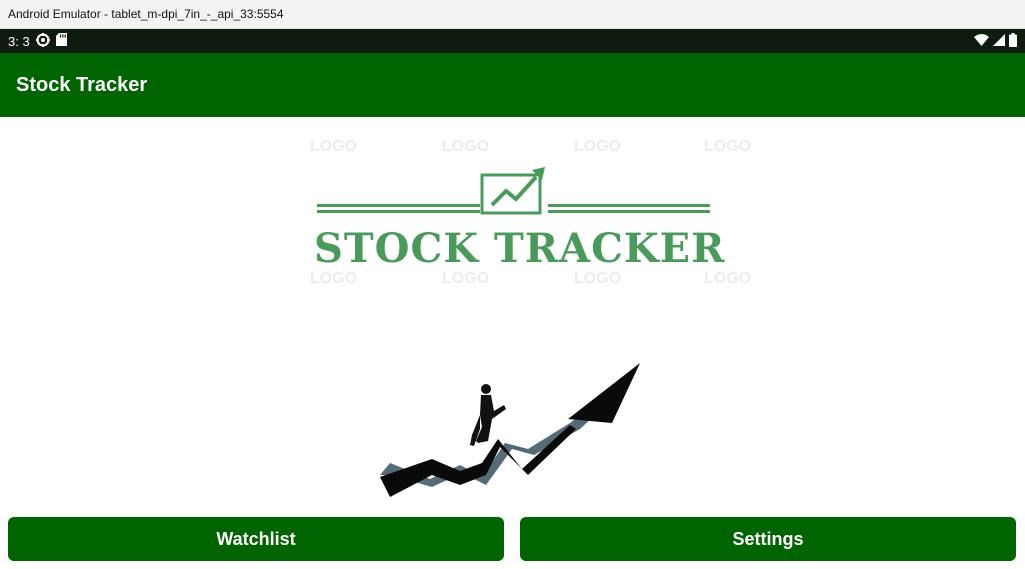 Image resolution: width=1025 pixels, height=569 pixels. I want to click on watchlist-button: Watchlist, so click(256, 539).